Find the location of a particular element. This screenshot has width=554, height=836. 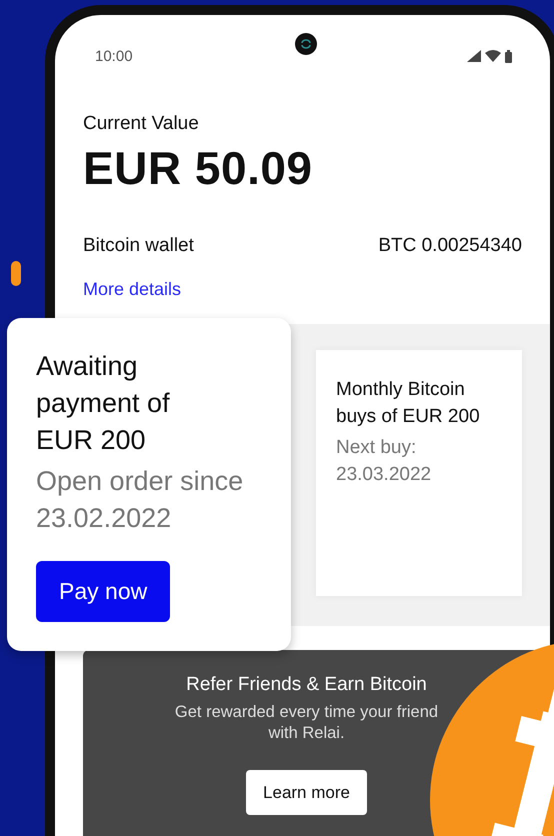

referral-text: Get rewarded every time your friend is located at coordinates (306, 712).